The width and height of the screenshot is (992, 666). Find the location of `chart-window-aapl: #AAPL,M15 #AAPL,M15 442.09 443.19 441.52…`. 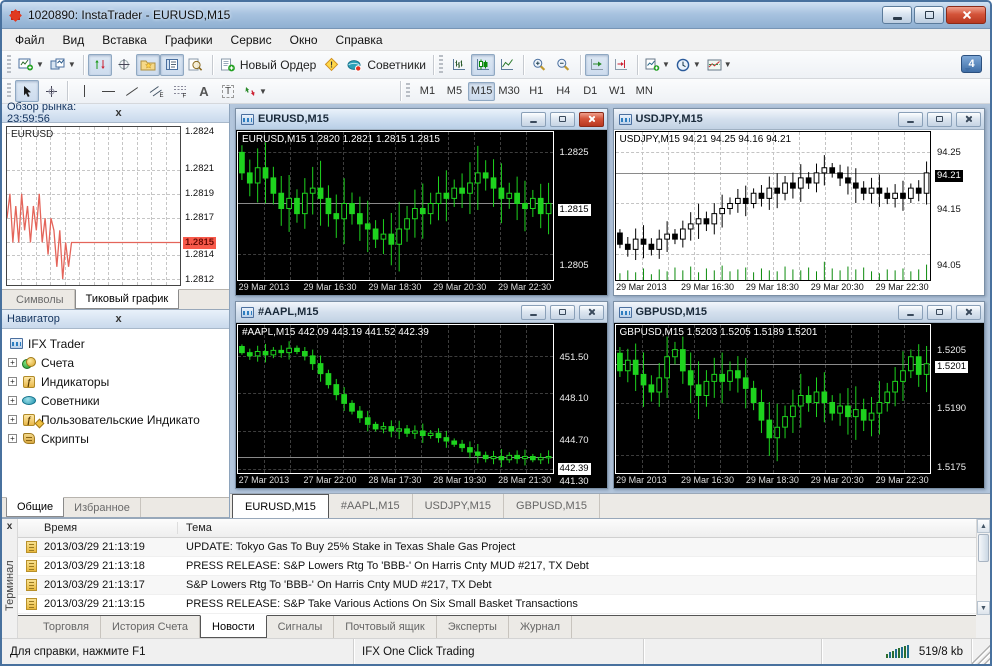

chart-window-aapl: #AAPL,M15 #AAPL,M15 442.09 443.19 441.52… is located at coordinates (421, 395).